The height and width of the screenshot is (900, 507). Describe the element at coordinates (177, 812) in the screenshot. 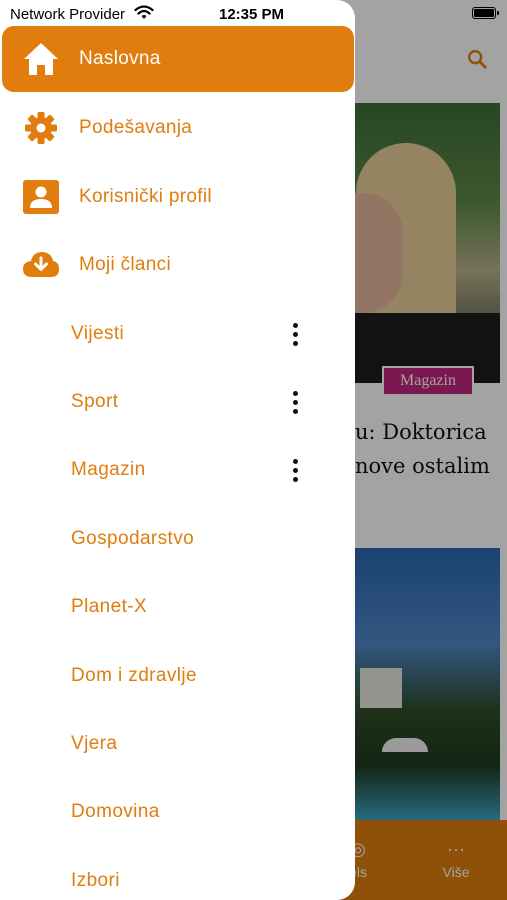

I see `category-domovina: Domovina` at that location.